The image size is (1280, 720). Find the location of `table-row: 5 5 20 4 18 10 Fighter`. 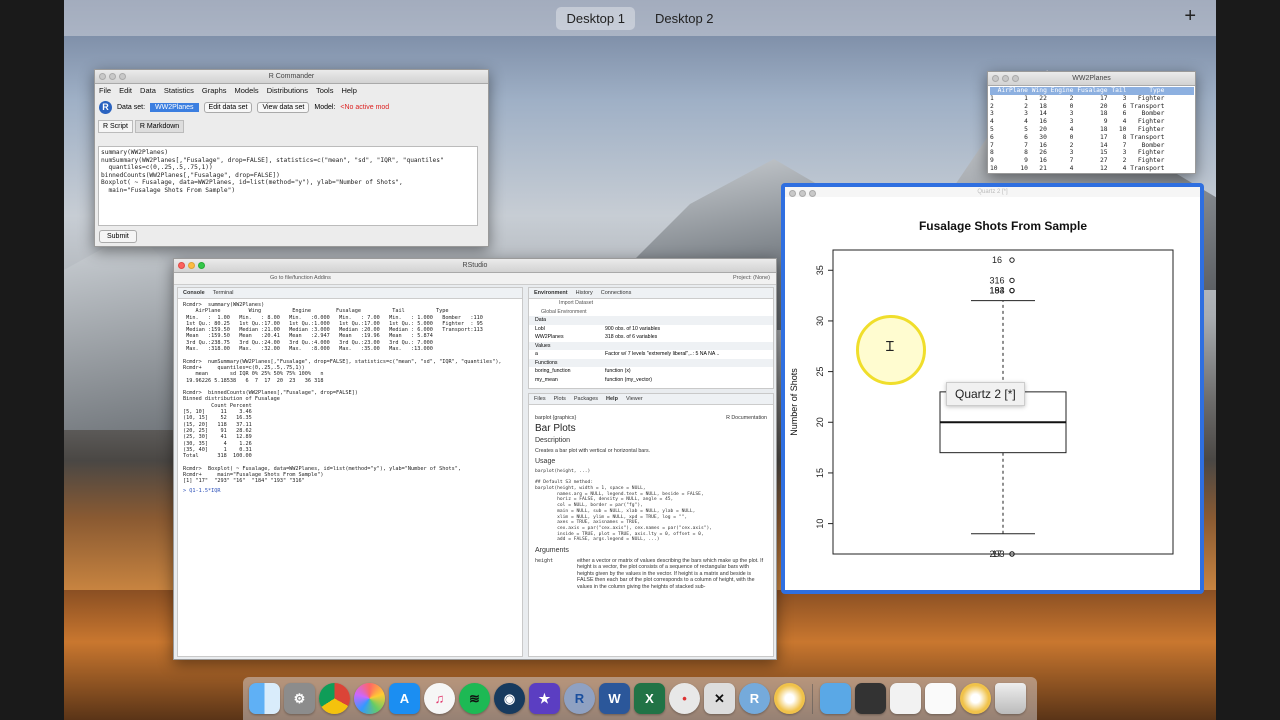

table-row: 5 5 20 4 18 10 Fighter is located at coordinates (1092, 130).